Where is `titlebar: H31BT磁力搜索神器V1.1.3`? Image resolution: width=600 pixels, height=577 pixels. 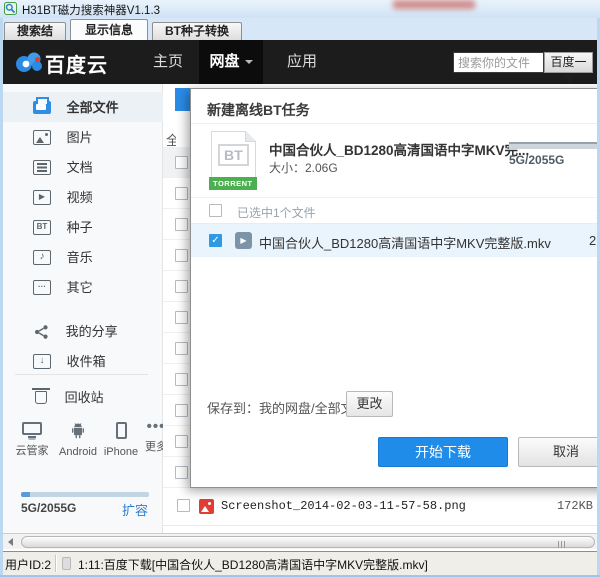
titlebar: H31BT磁力搜索神器V1.1.3 is located at coordinates (300, 9).